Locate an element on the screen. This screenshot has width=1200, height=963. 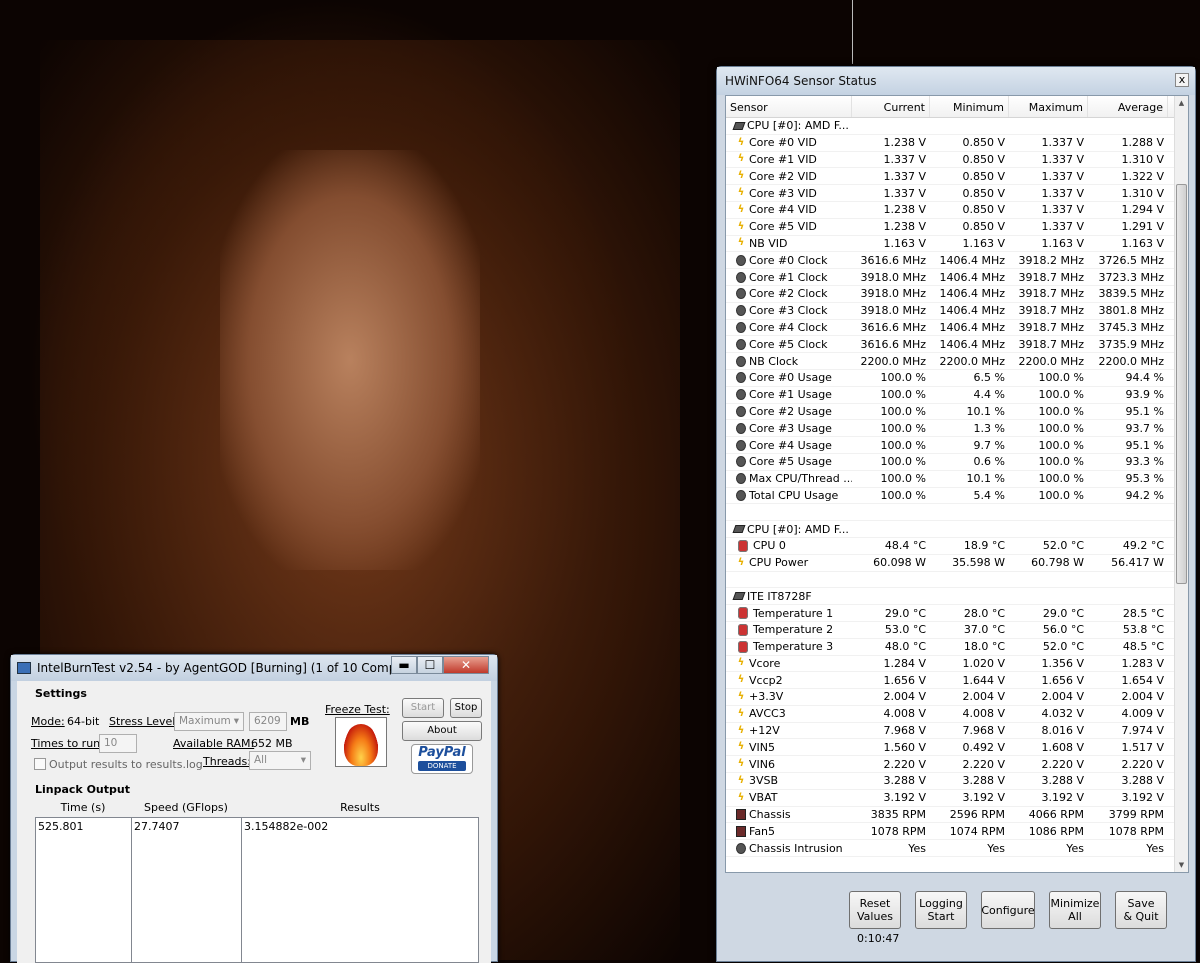
sensor-row: ϟ VIN6 2.220 V 2.220 V 2.220 V 2.220 V is located at coordinates (957, 765).